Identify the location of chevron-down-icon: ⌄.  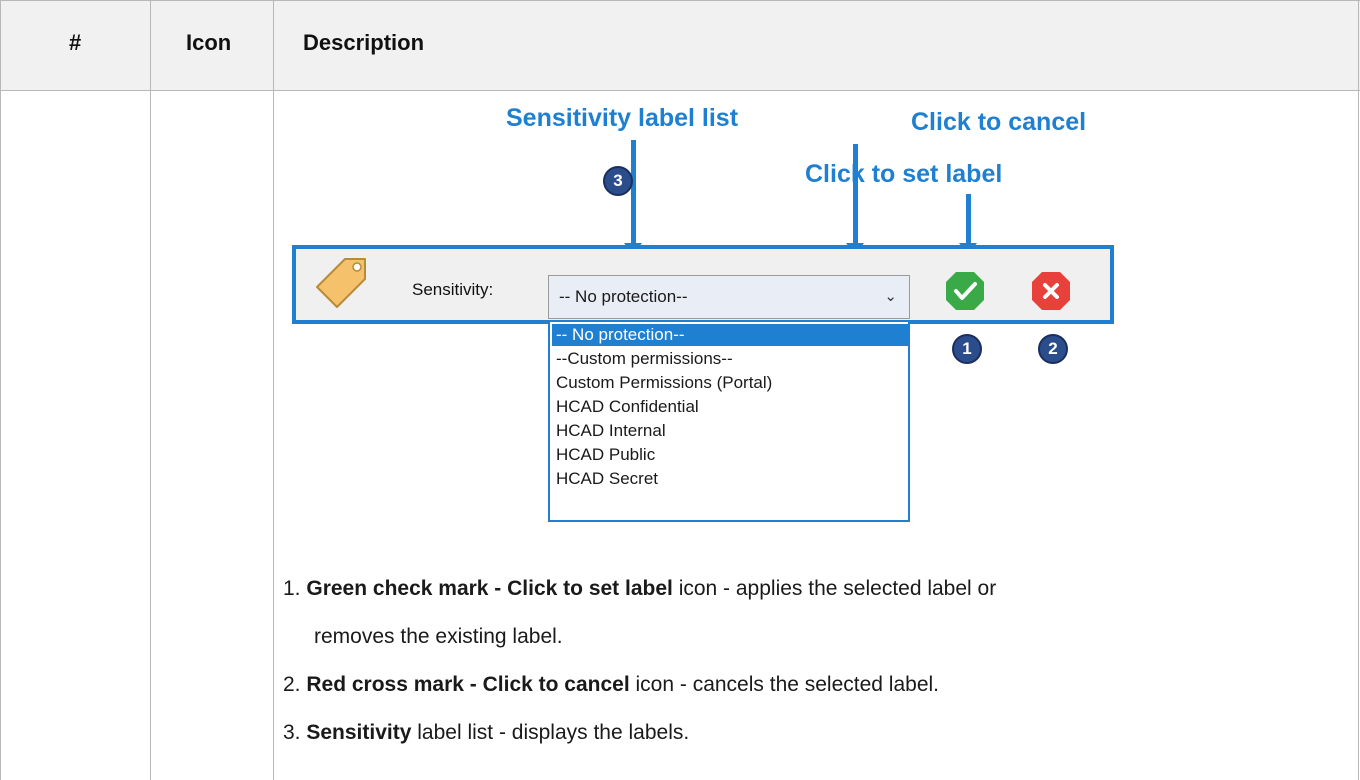
(890, 296).